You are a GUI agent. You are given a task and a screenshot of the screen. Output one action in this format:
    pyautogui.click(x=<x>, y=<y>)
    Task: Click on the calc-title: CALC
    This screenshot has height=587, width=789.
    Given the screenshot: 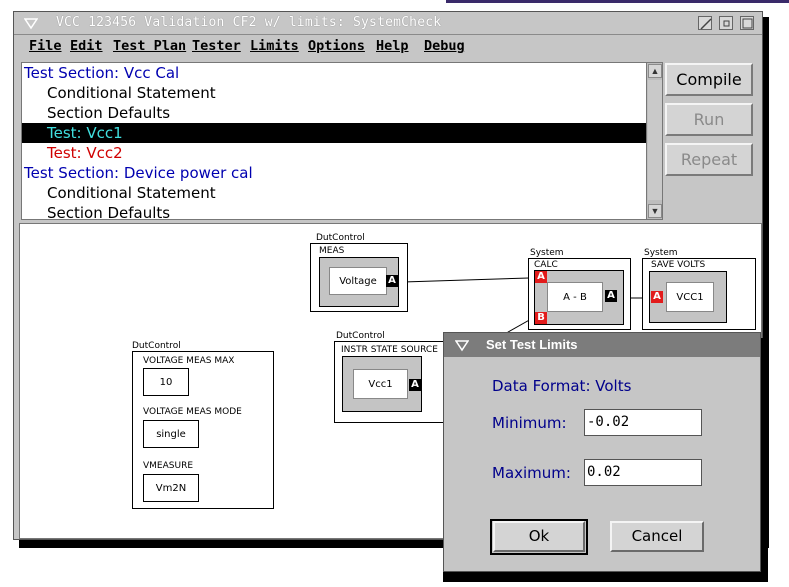 What is the action you would take?
    pyautogui.click(x=546, y=265)
    